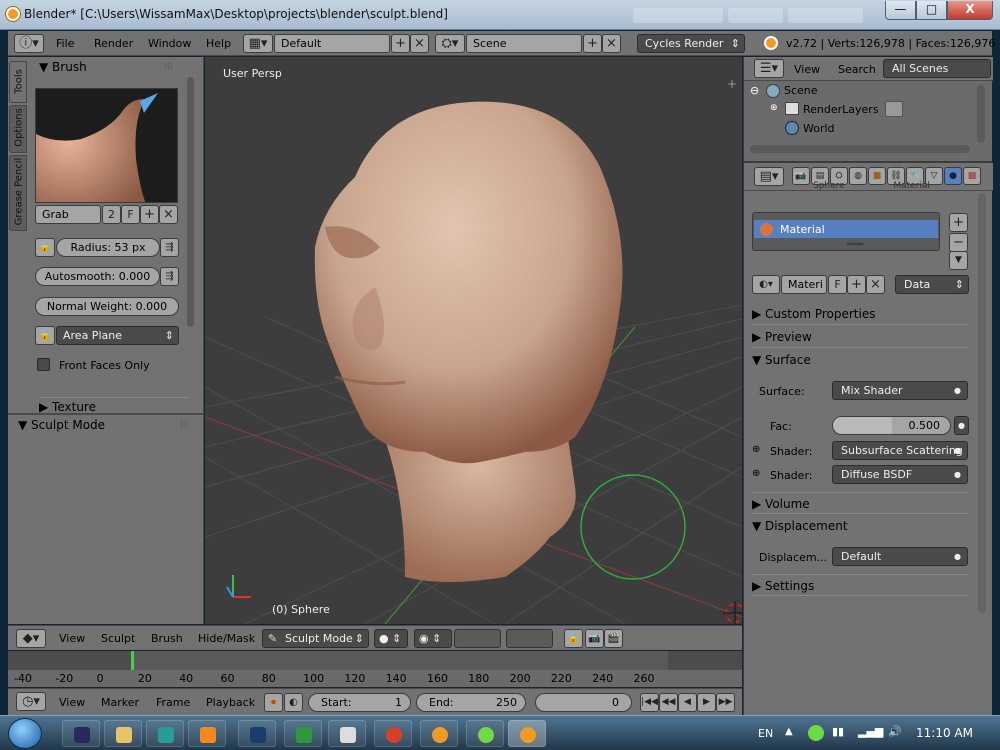 This screenshot has height=750, width=1000. What do you see at coordinates (860, 585) in the screenshot?
I see `settings-panel-header: ▶ Settings` at bounding box center [860, 585].